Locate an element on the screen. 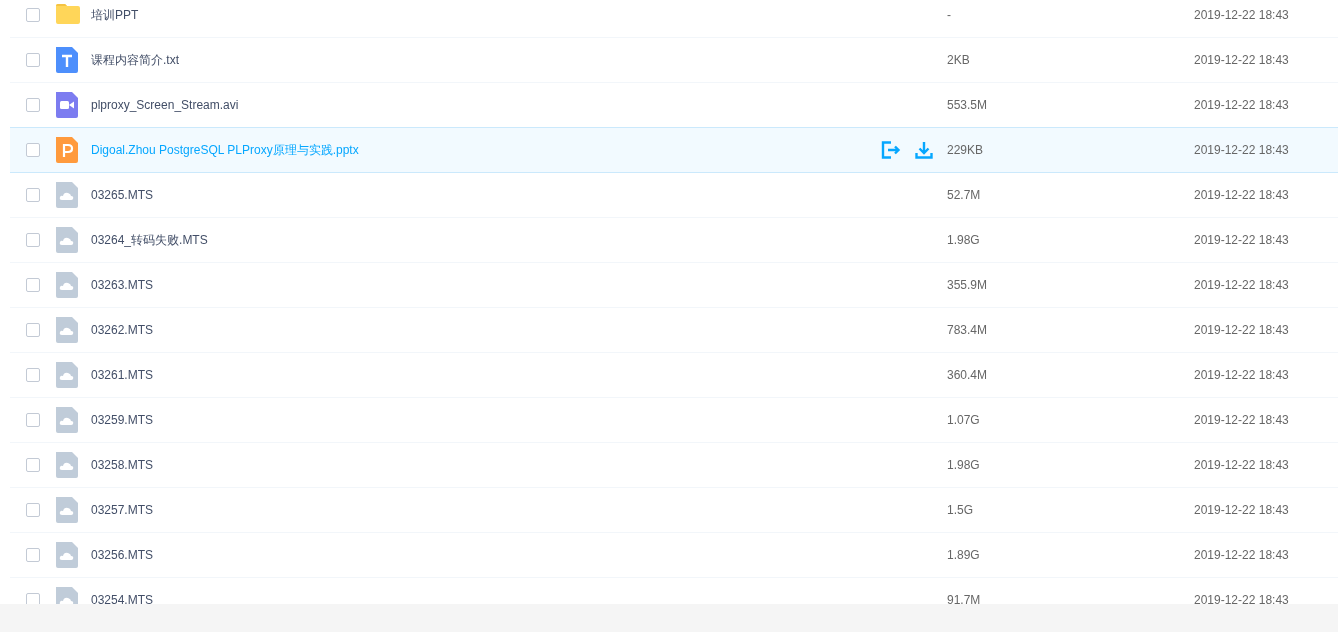  file-size: 229KB is located at coordinates (966, 150).